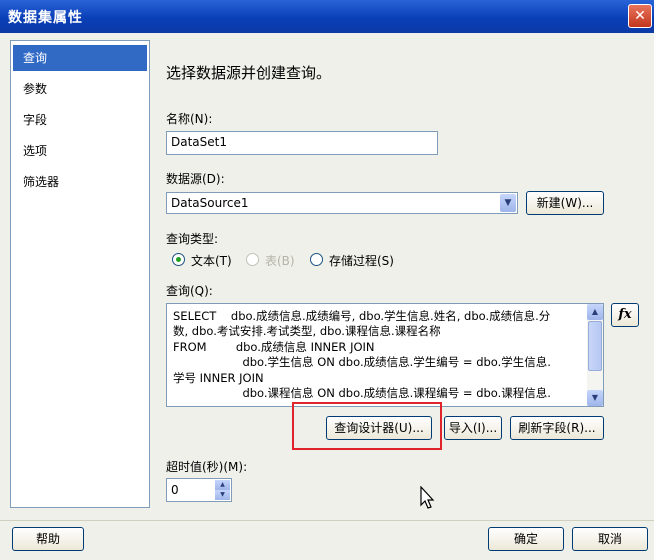  Describe the element at coordinates (178, 259) in the screenshot. I see `radio-text` at that location.